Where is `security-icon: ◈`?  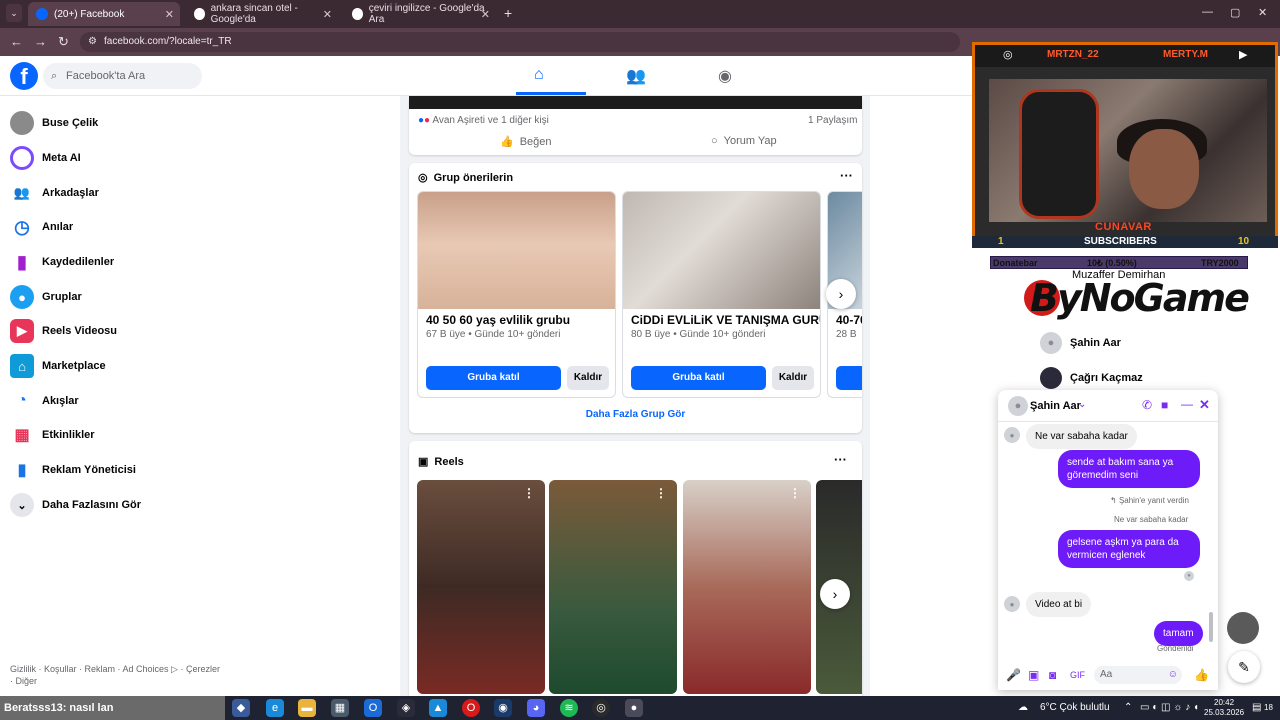
security-icon: ◈ is located at coordinates (406, 708).